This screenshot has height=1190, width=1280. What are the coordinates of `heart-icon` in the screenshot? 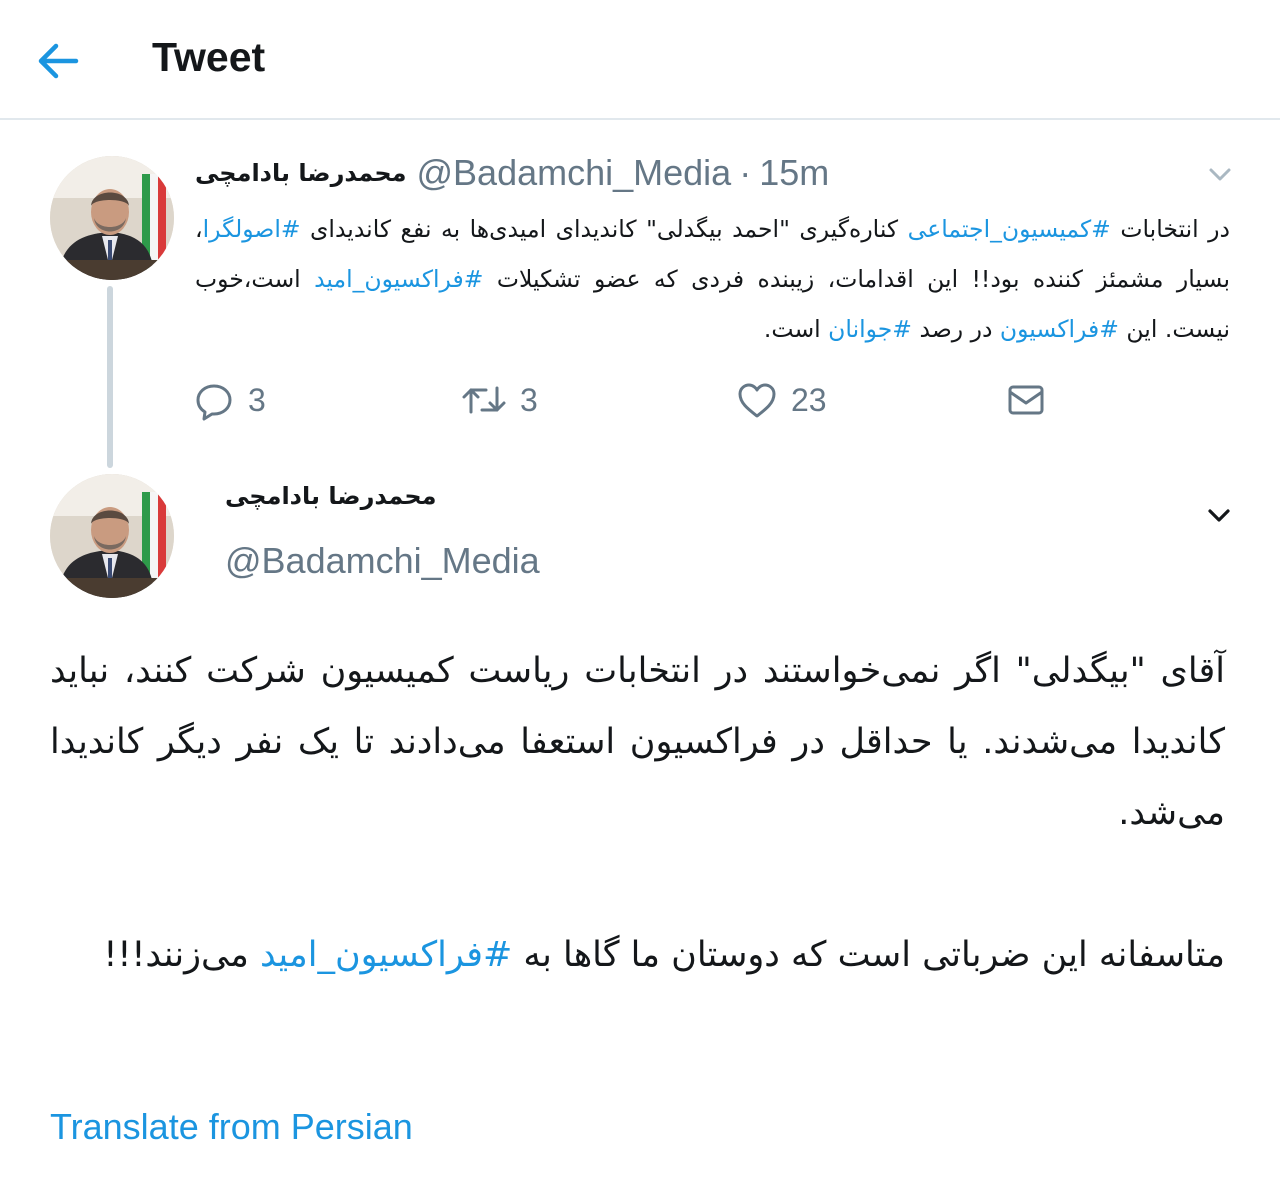 It's located at (757, 400).